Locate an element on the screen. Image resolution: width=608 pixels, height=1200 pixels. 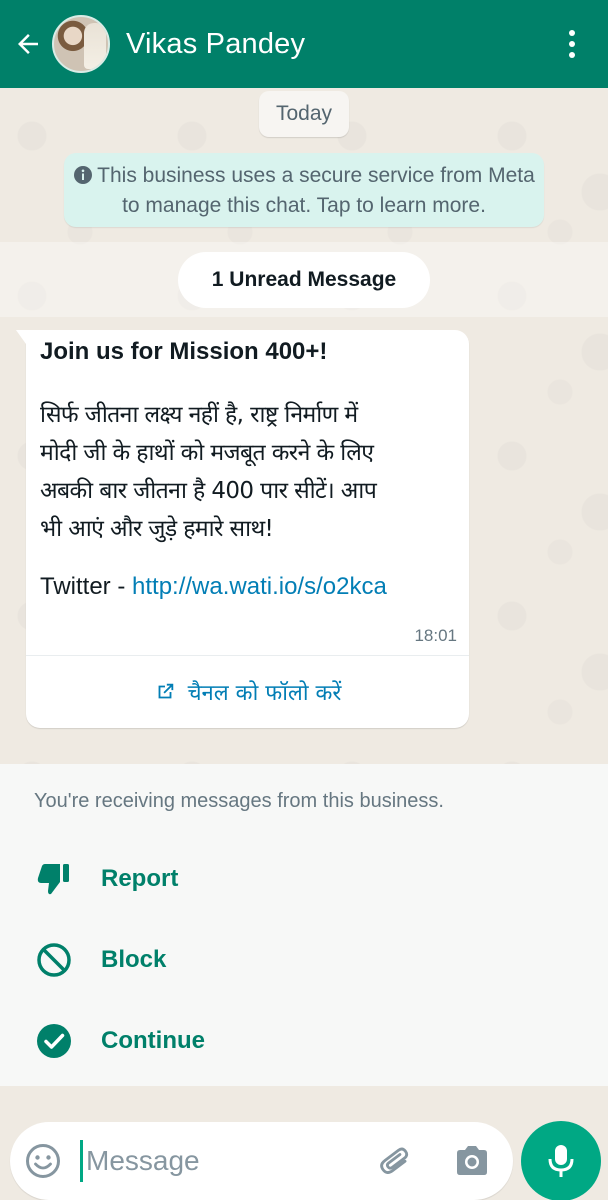
follow-channel-button: चैनल को फॉलो करें is located at coordinates (247, 692).